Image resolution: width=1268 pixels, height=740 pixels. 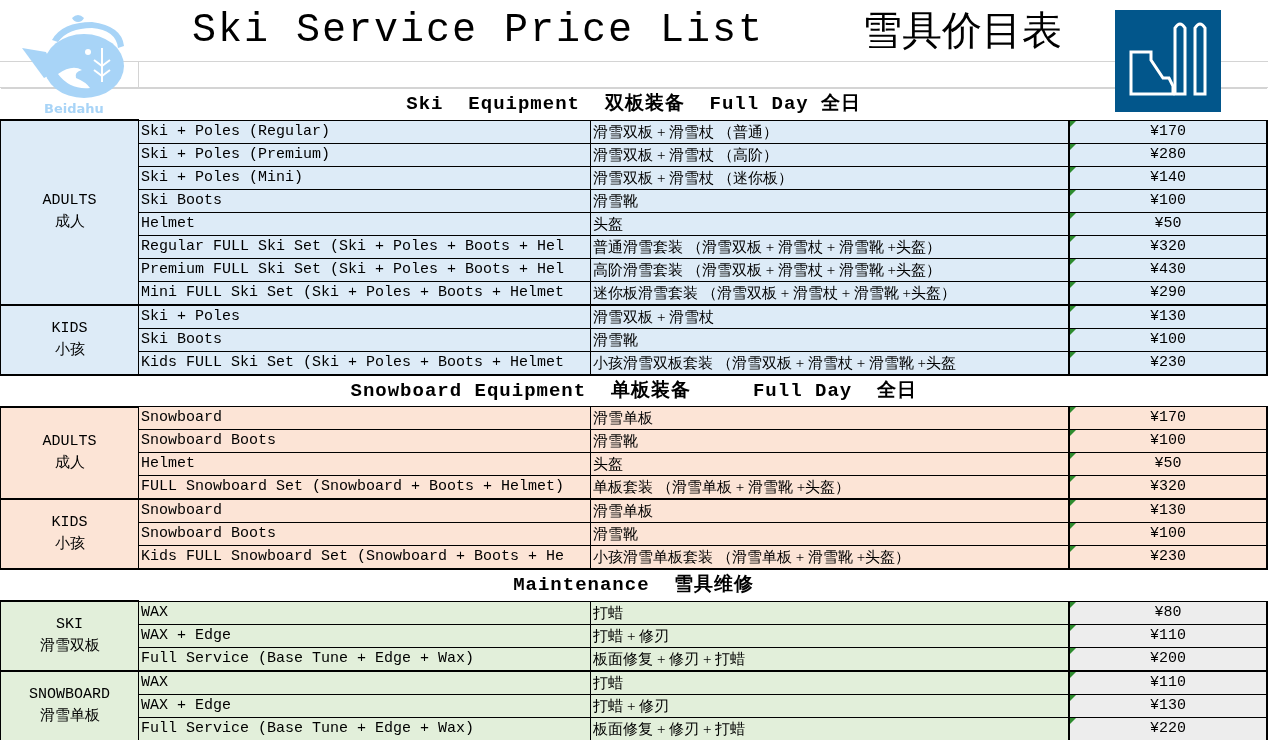 What do you see at coordinates (364, 269) in the screenshot?
I see `item-name: Premium FULL Ski Set (Ski + Poles + Boots + Hel` at bounding box center [364, 269].